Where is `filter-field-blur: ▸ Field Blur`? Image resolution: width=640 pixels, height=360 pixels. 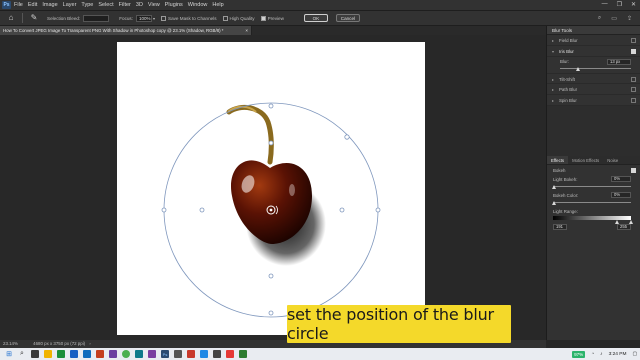 filter-field-blur: ▸ Field Blur is located at coordinates (593, 40).